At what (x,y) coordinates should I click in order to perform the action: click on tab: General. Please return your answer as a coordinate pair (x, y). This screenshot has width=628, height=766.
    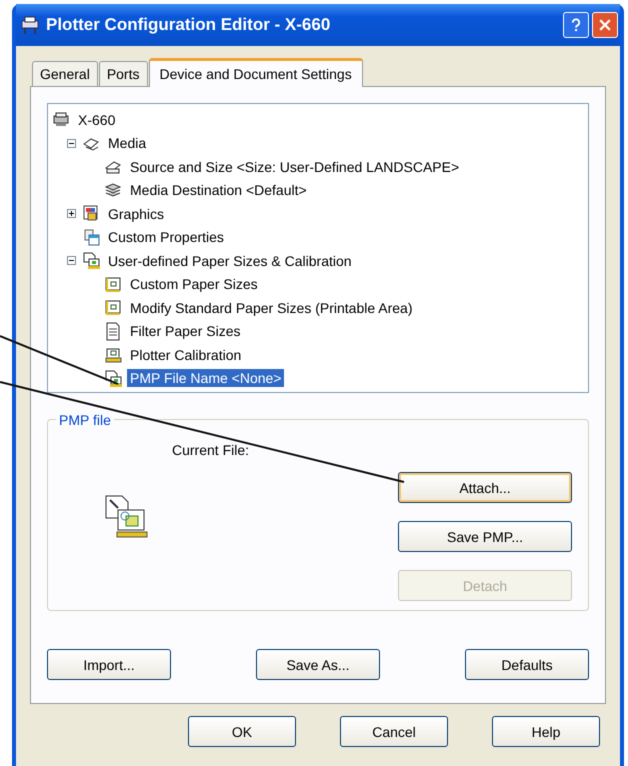
    Looking at the image, I should click on (65, 73).